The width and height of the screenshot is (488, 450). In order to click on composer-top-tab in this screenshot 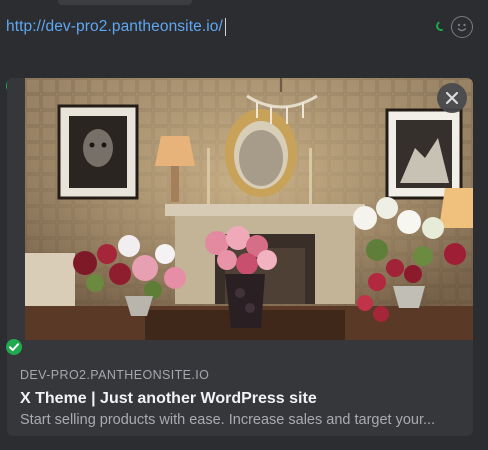, I will do `click(125, 2)`.